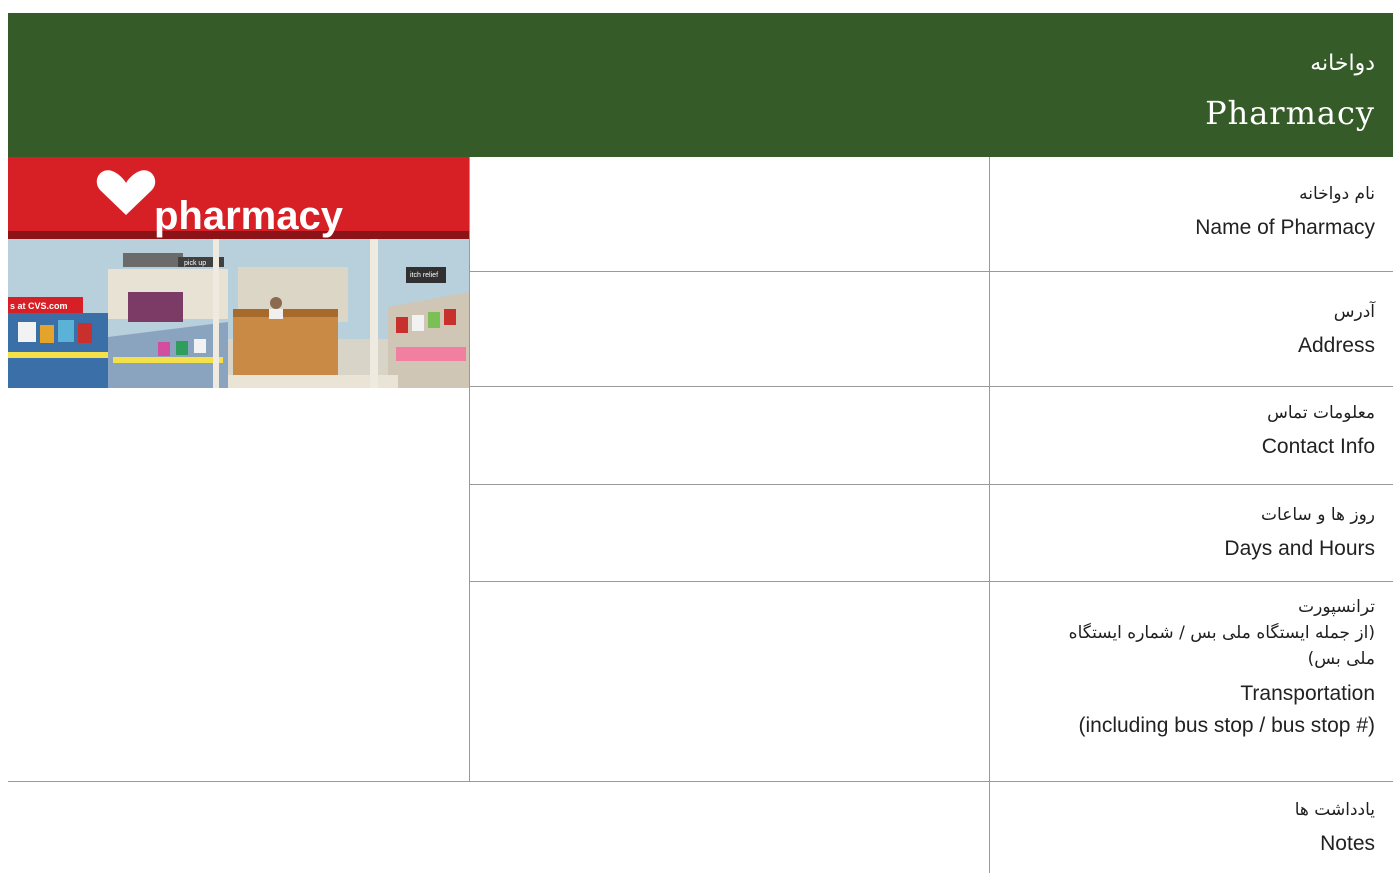 The width and height of the screenshot is (1393, 873). What do you see at coordinates (1336, 345) in the screenshot?
I see `address-label-english: Address` at bounding box center [1336, 345].